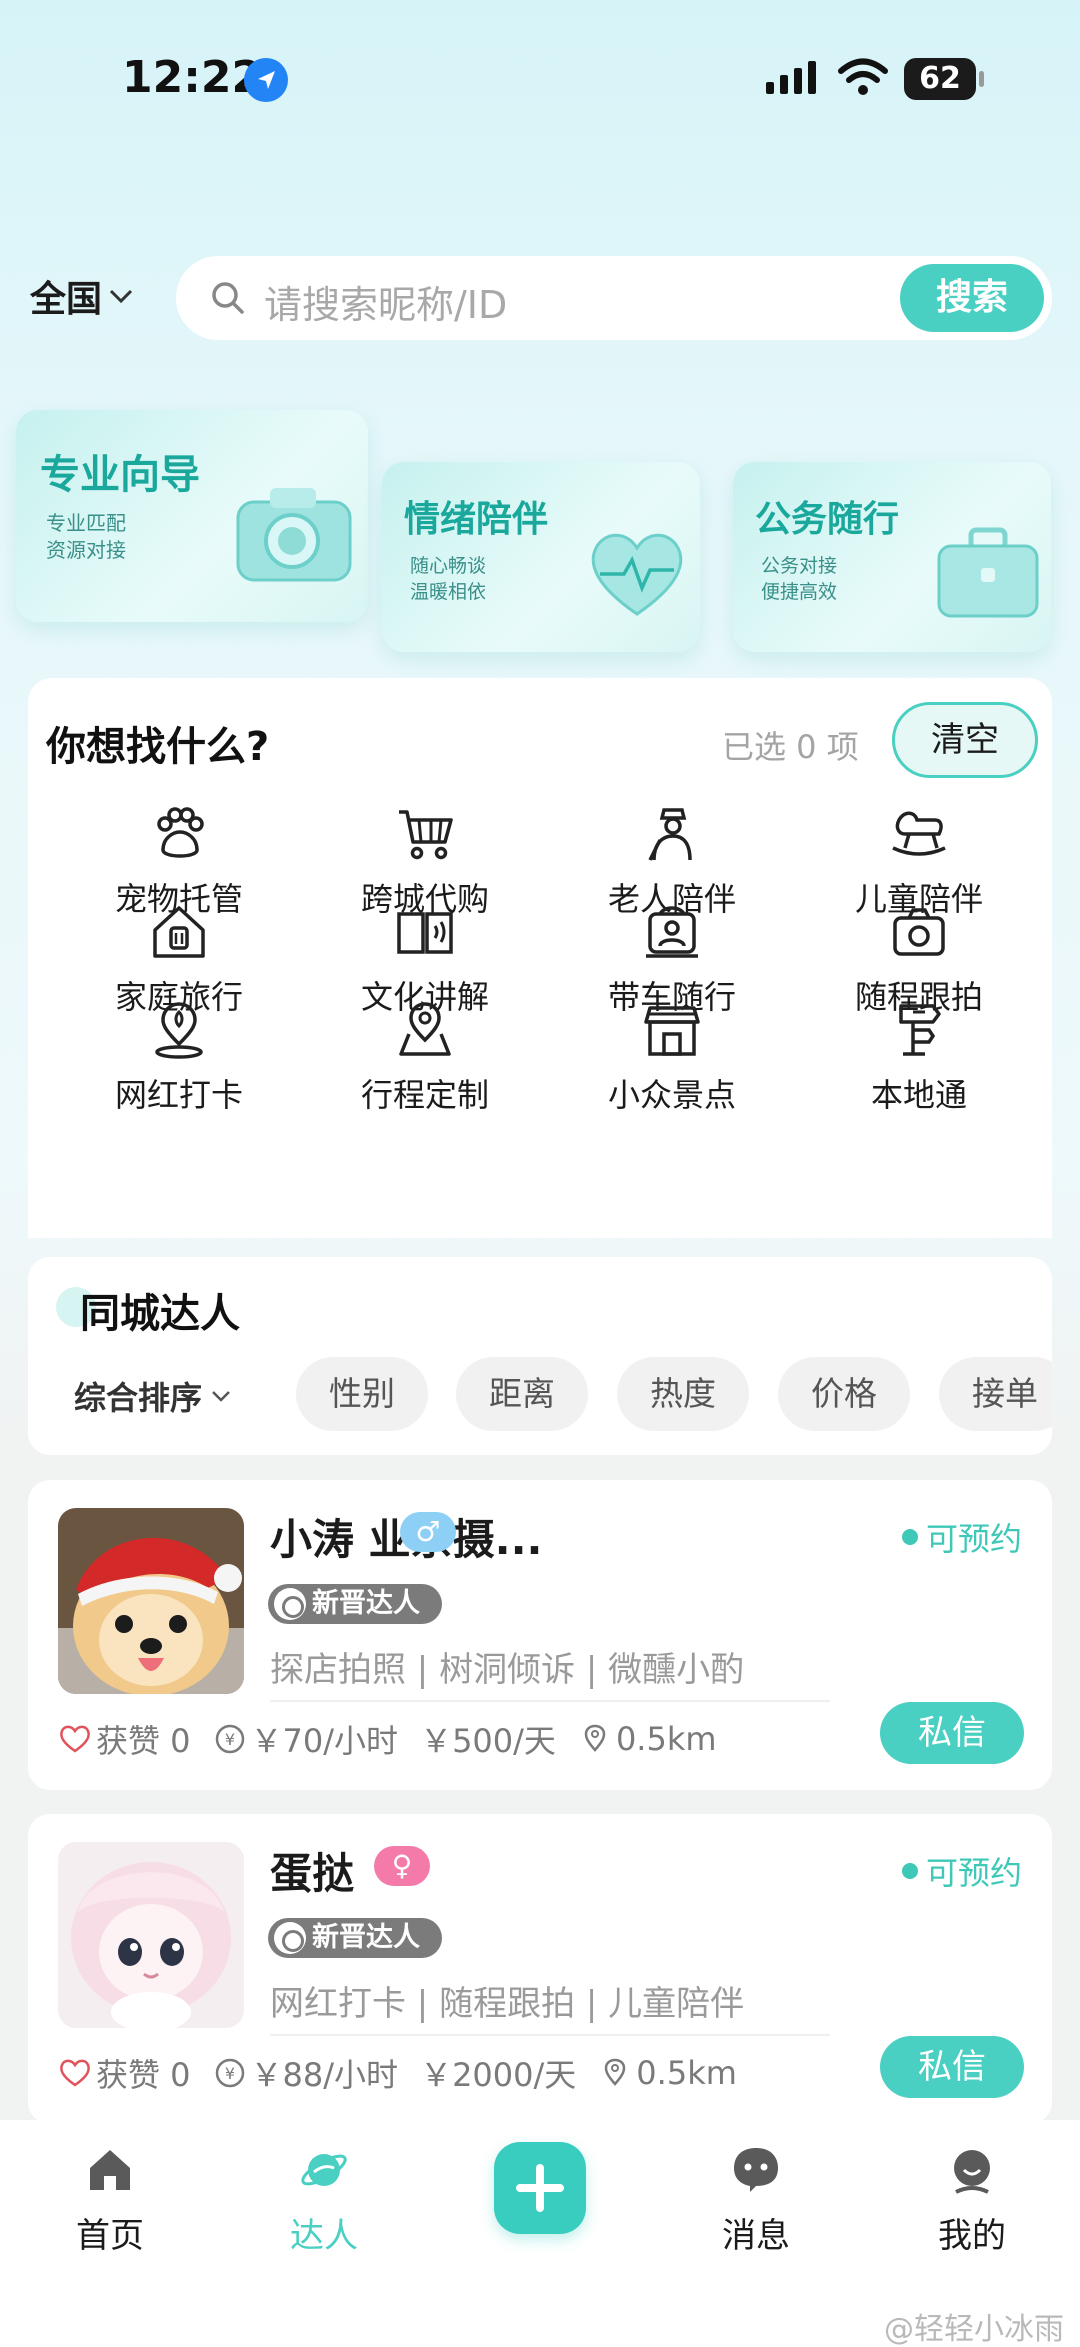  I want to click on gender-female-icon: ♀, so click(402, 1866).